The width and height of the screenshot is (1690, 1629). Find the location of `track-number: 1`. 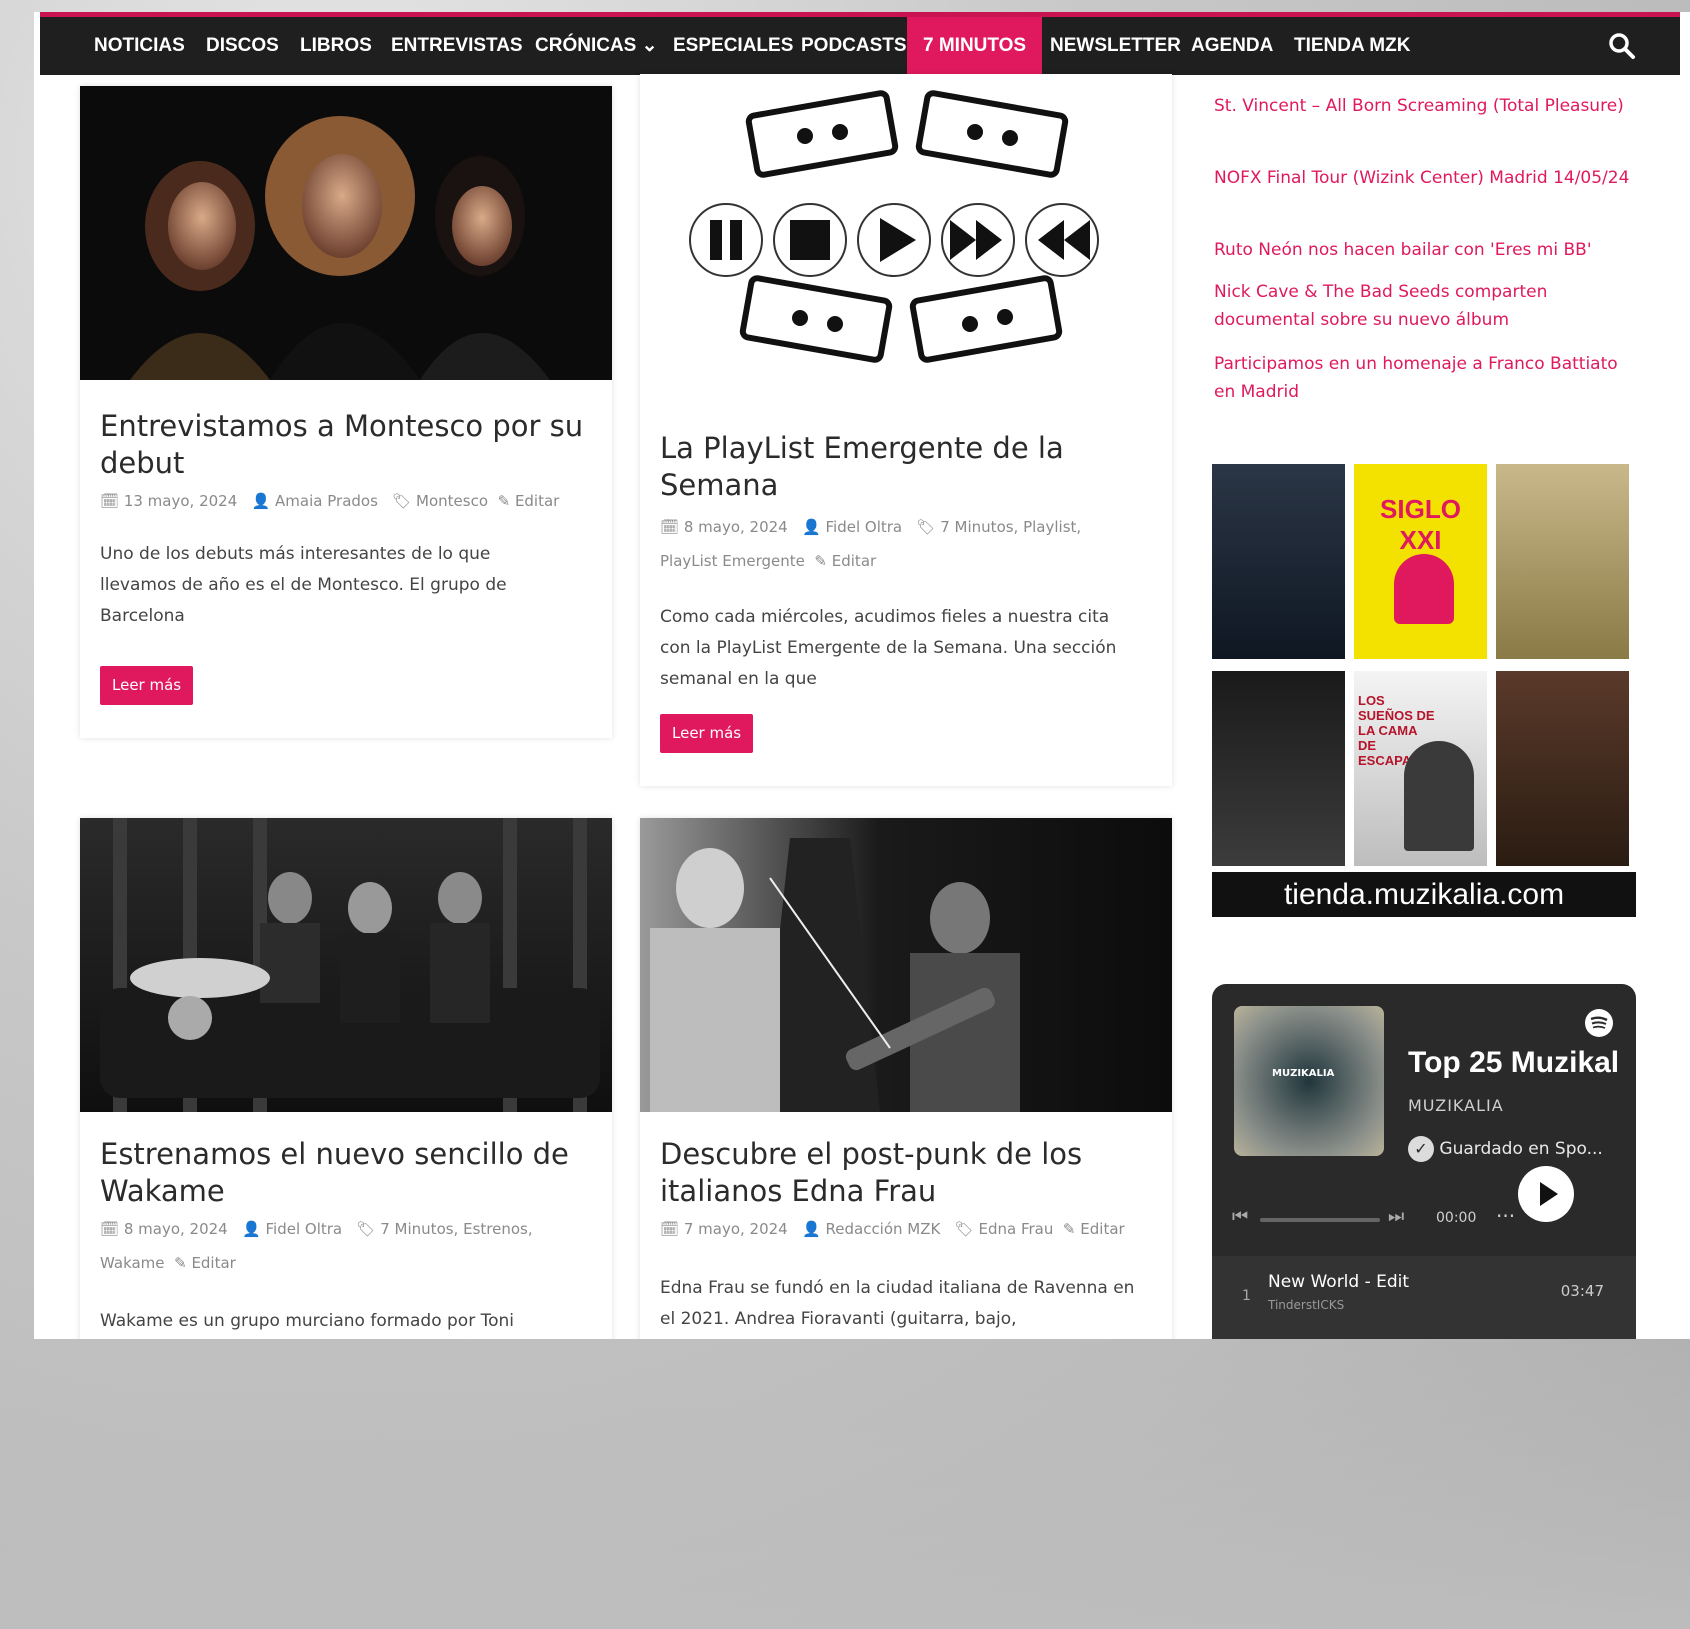

track-number: 1 is located at coordinates (1246, 1296).